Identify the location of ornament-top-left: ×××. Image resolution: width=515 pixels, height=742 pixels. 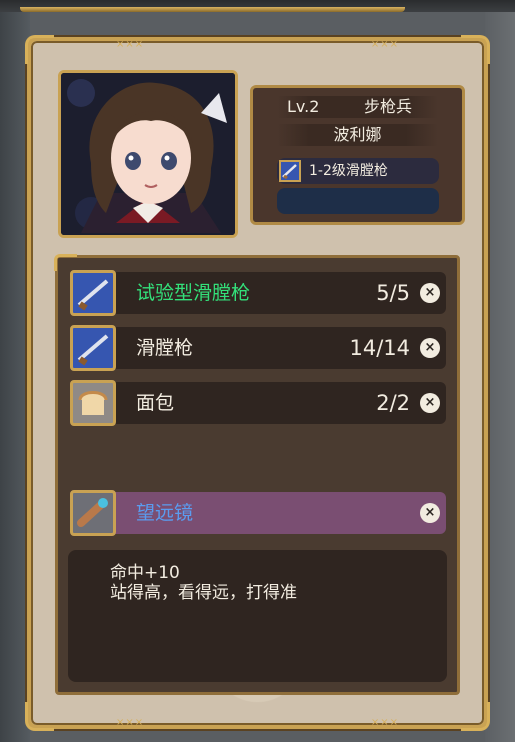
(130, 44).